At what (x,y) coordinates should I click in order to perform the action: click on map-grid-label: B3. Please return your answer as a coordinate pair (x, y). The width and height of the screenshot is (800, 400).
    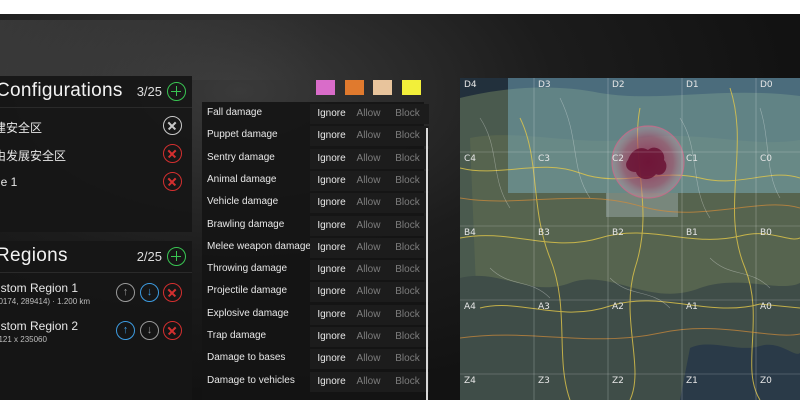
    Looking at the image, I should click on (544, 233).